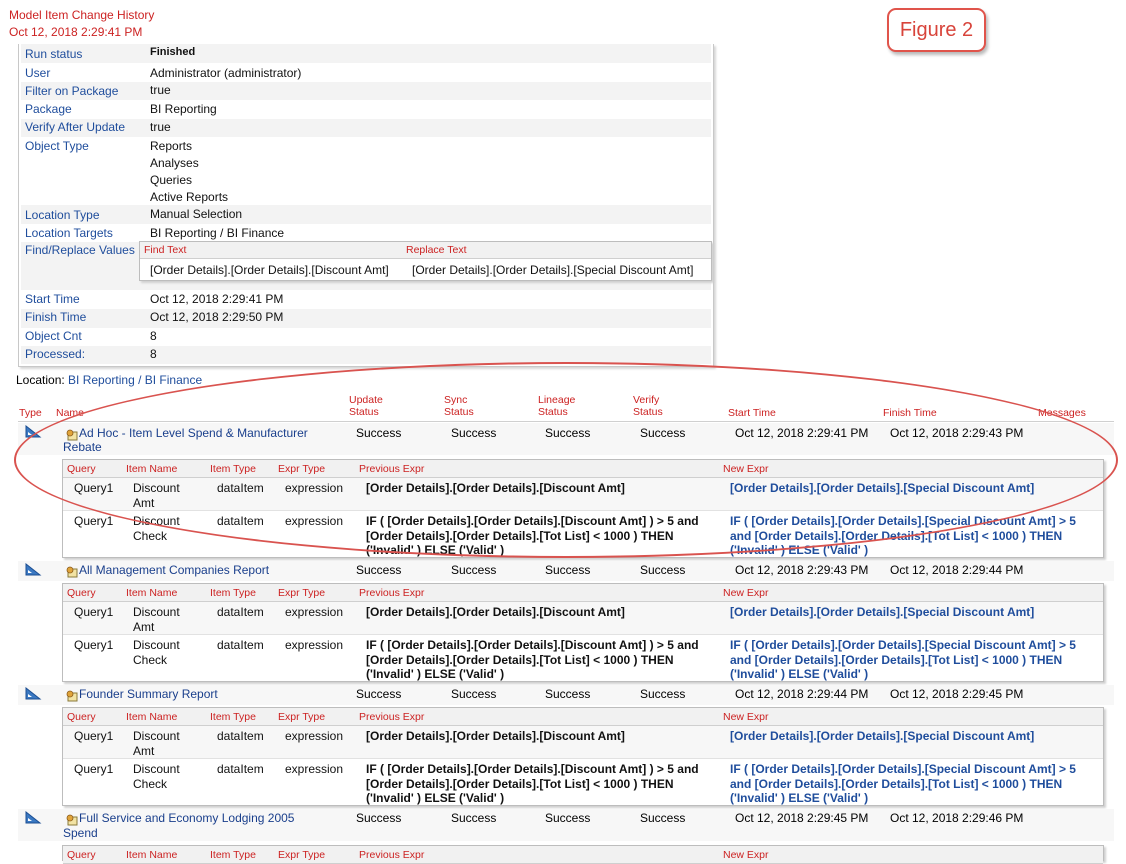 This screenshot has width=1126, height=864. Describe the element at coordinates (193, 433) in the screenshot. I see `report-name-link: Ad Hoc - Item Level Spend & Manufacturer` at that location.